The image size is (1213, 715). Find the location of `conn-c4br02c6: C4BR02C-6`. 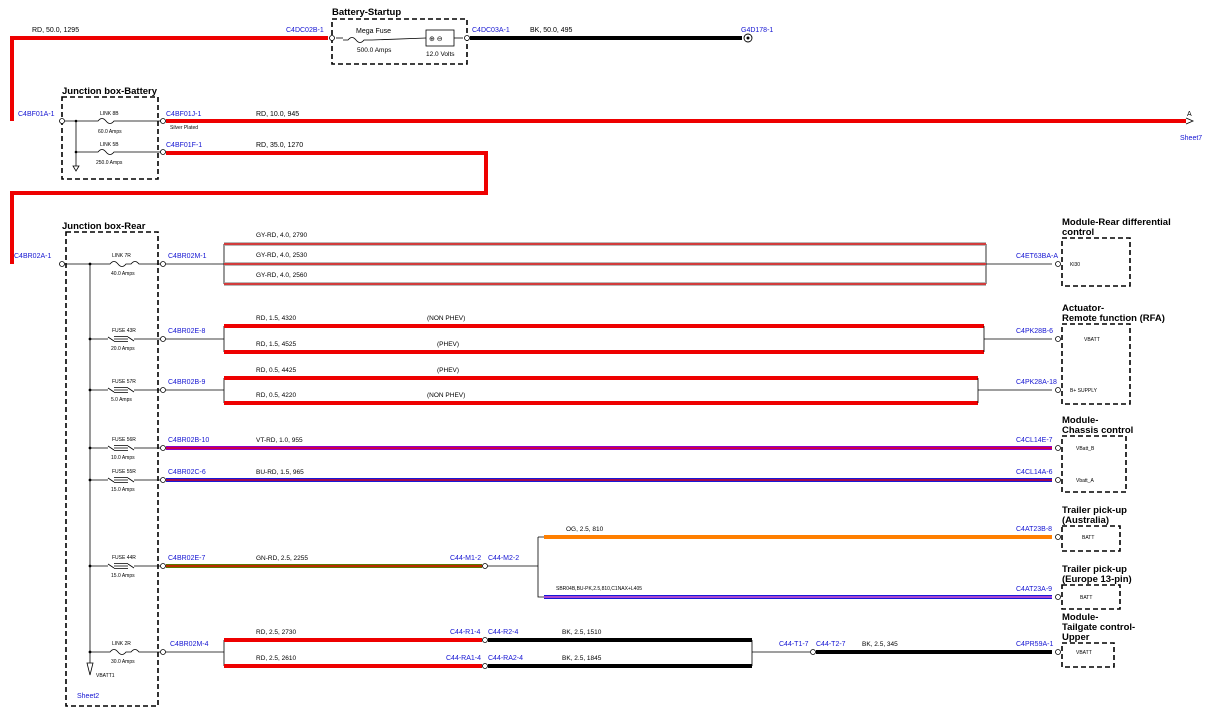

conn-c4br02c6: C4BR02C-6 is located at coordinates (187, 472).